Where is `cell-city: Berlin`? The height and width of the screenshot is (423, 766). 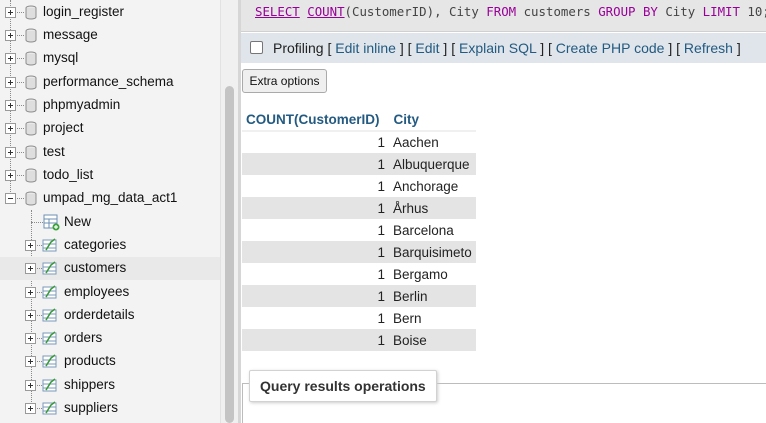
cell-city: Berlin is located at coordinates (432, 296).